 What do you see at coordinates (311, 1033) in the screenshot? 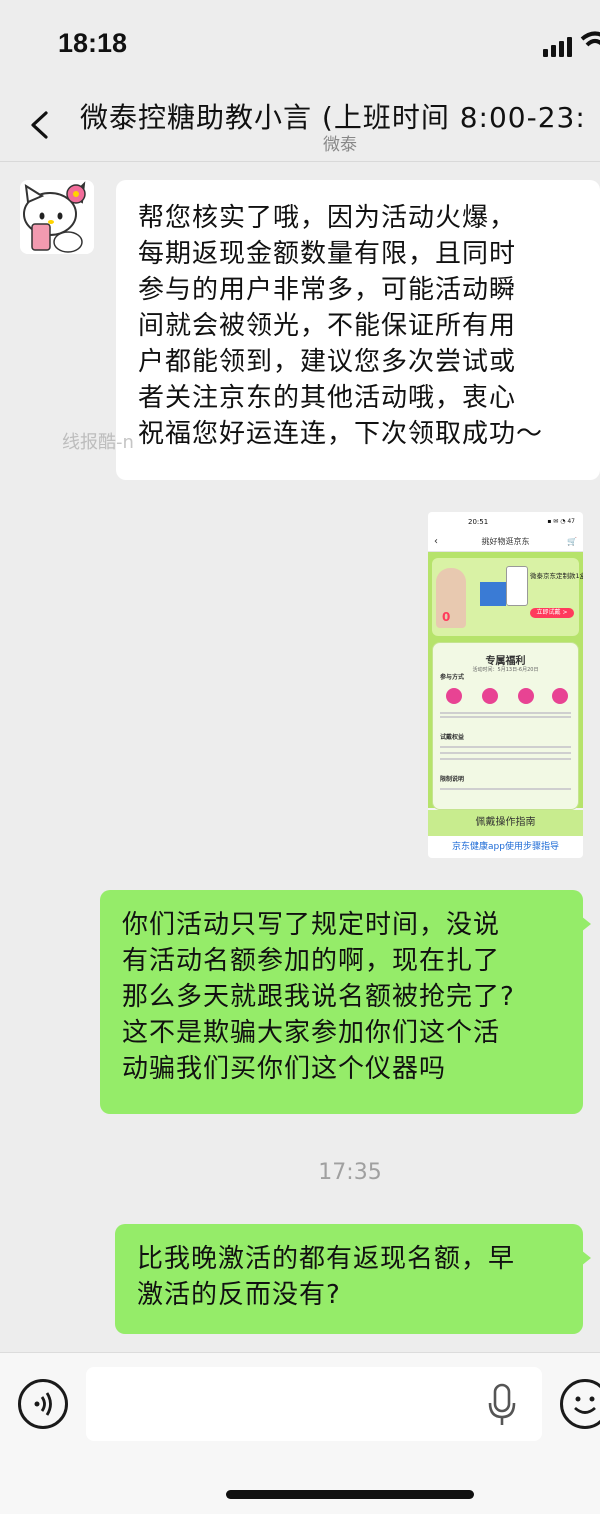
I see `message-line: 这不是欺骗大家参加你们这个活` at bounding box center [311, 1033].